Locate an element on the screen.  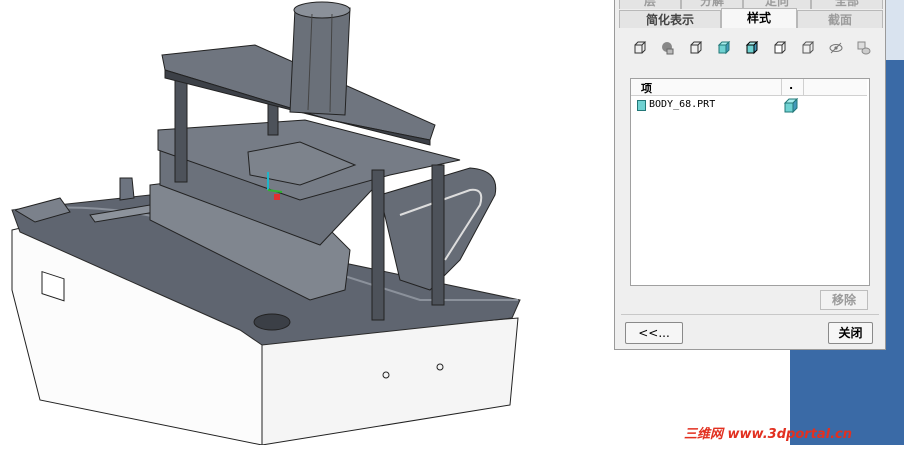
tab-simplified-rep: 简化表示 is located at coordinates (670, 19).